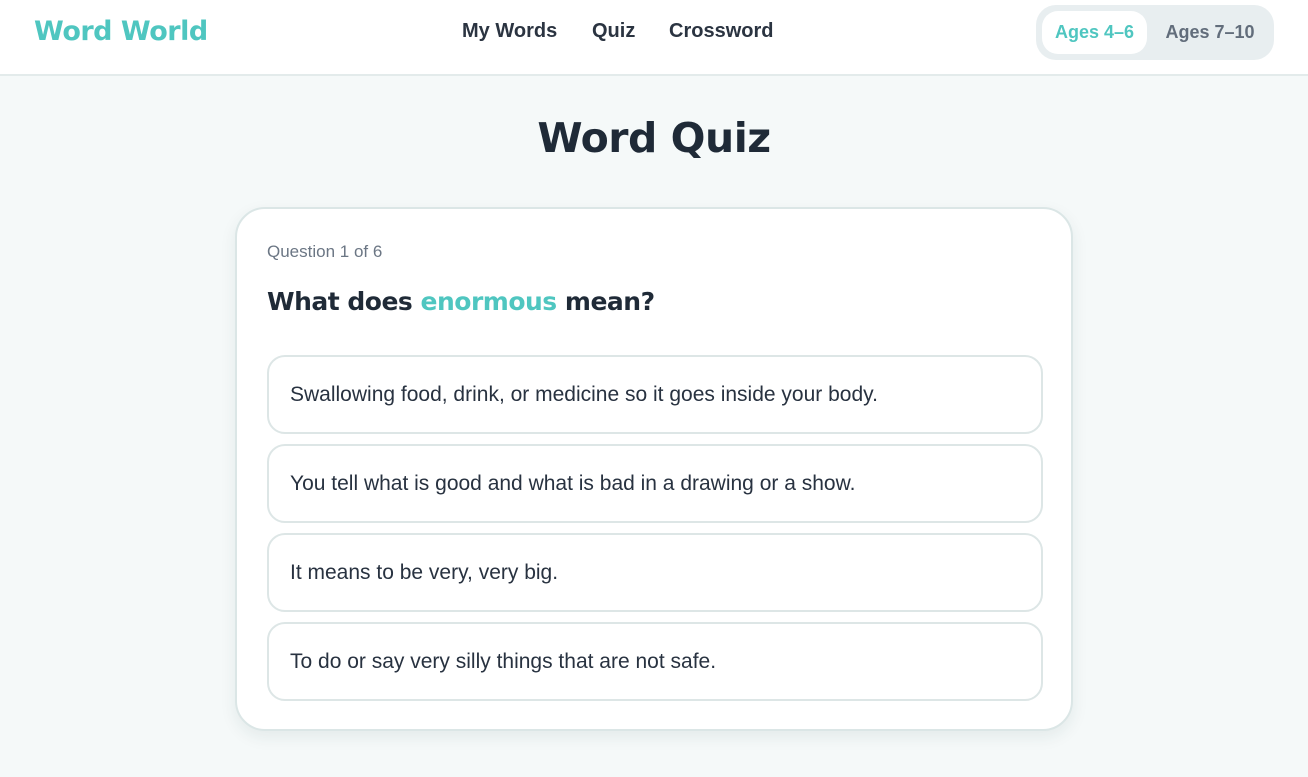 The width and height of the screenshot is (1308, 777). Describe the element at coordinates (489, 301) in the screenshot. I see `question-word: enormous` at that location.